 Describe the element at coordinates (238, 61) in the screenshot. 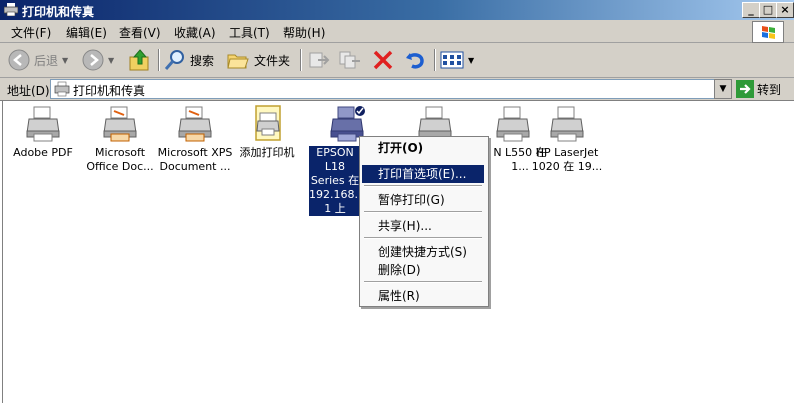

I see `folders-icon` at that location.